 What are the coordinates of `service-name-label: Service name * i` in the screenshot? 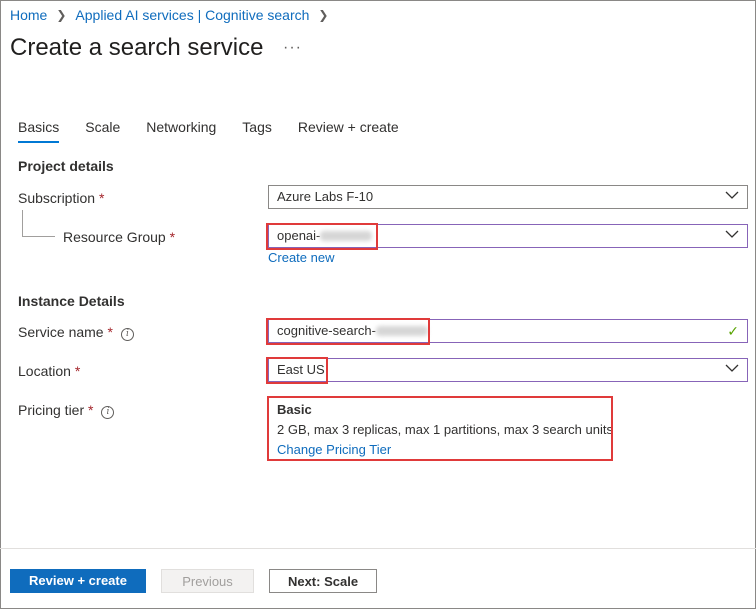 It's located at (76, 332).